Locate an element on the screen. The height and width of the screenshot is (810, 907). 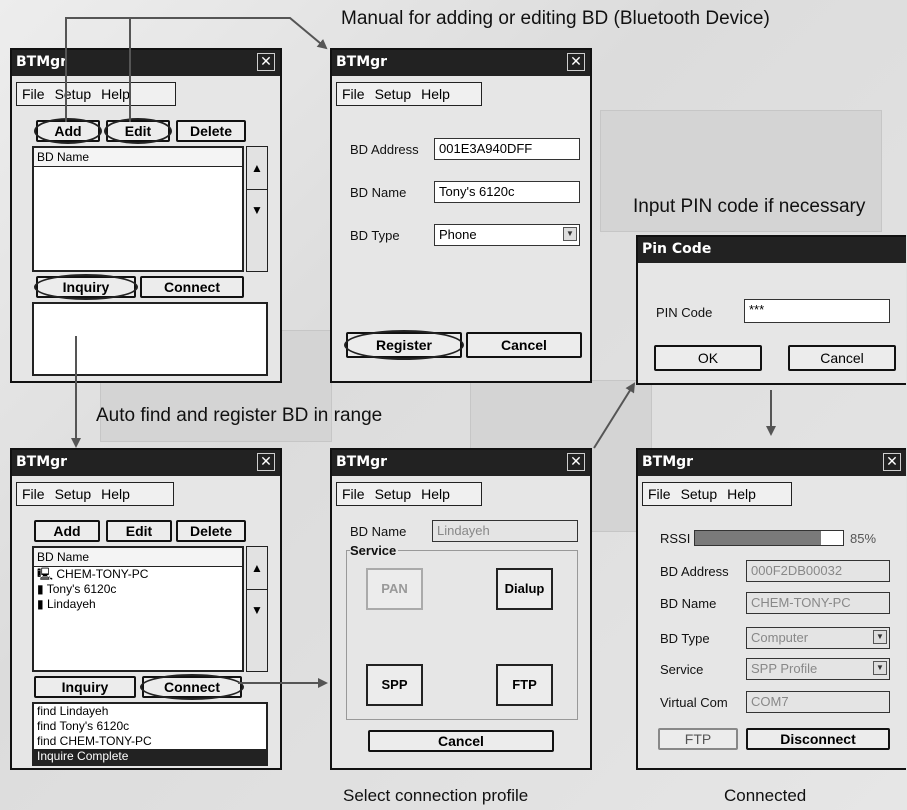
pan-button: PAN is located at coordinates (394, 589).